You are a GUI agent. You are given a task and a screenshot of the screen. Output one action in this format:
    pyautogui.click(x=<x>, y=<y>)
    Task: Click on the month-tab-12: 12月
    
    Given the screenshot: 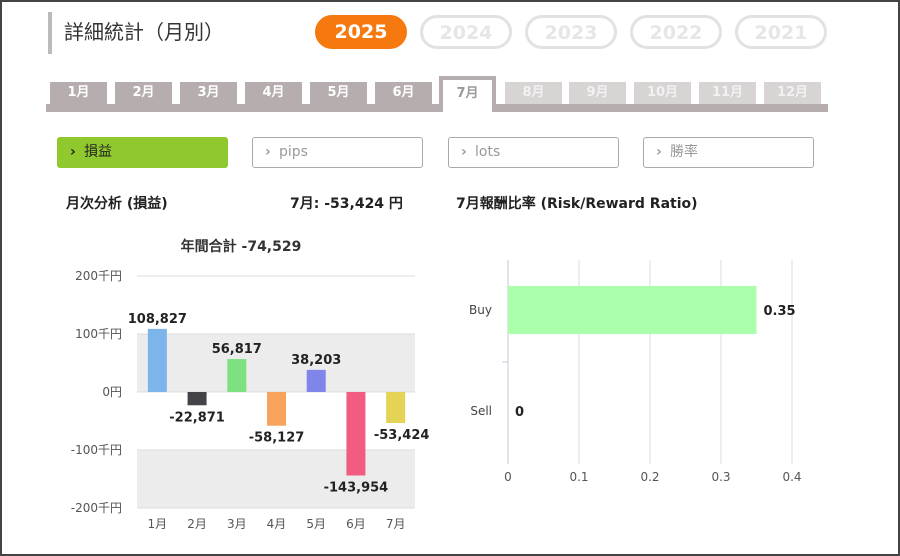 What is the action you would take?
    pyautogui.click(x=792, y=93)
    